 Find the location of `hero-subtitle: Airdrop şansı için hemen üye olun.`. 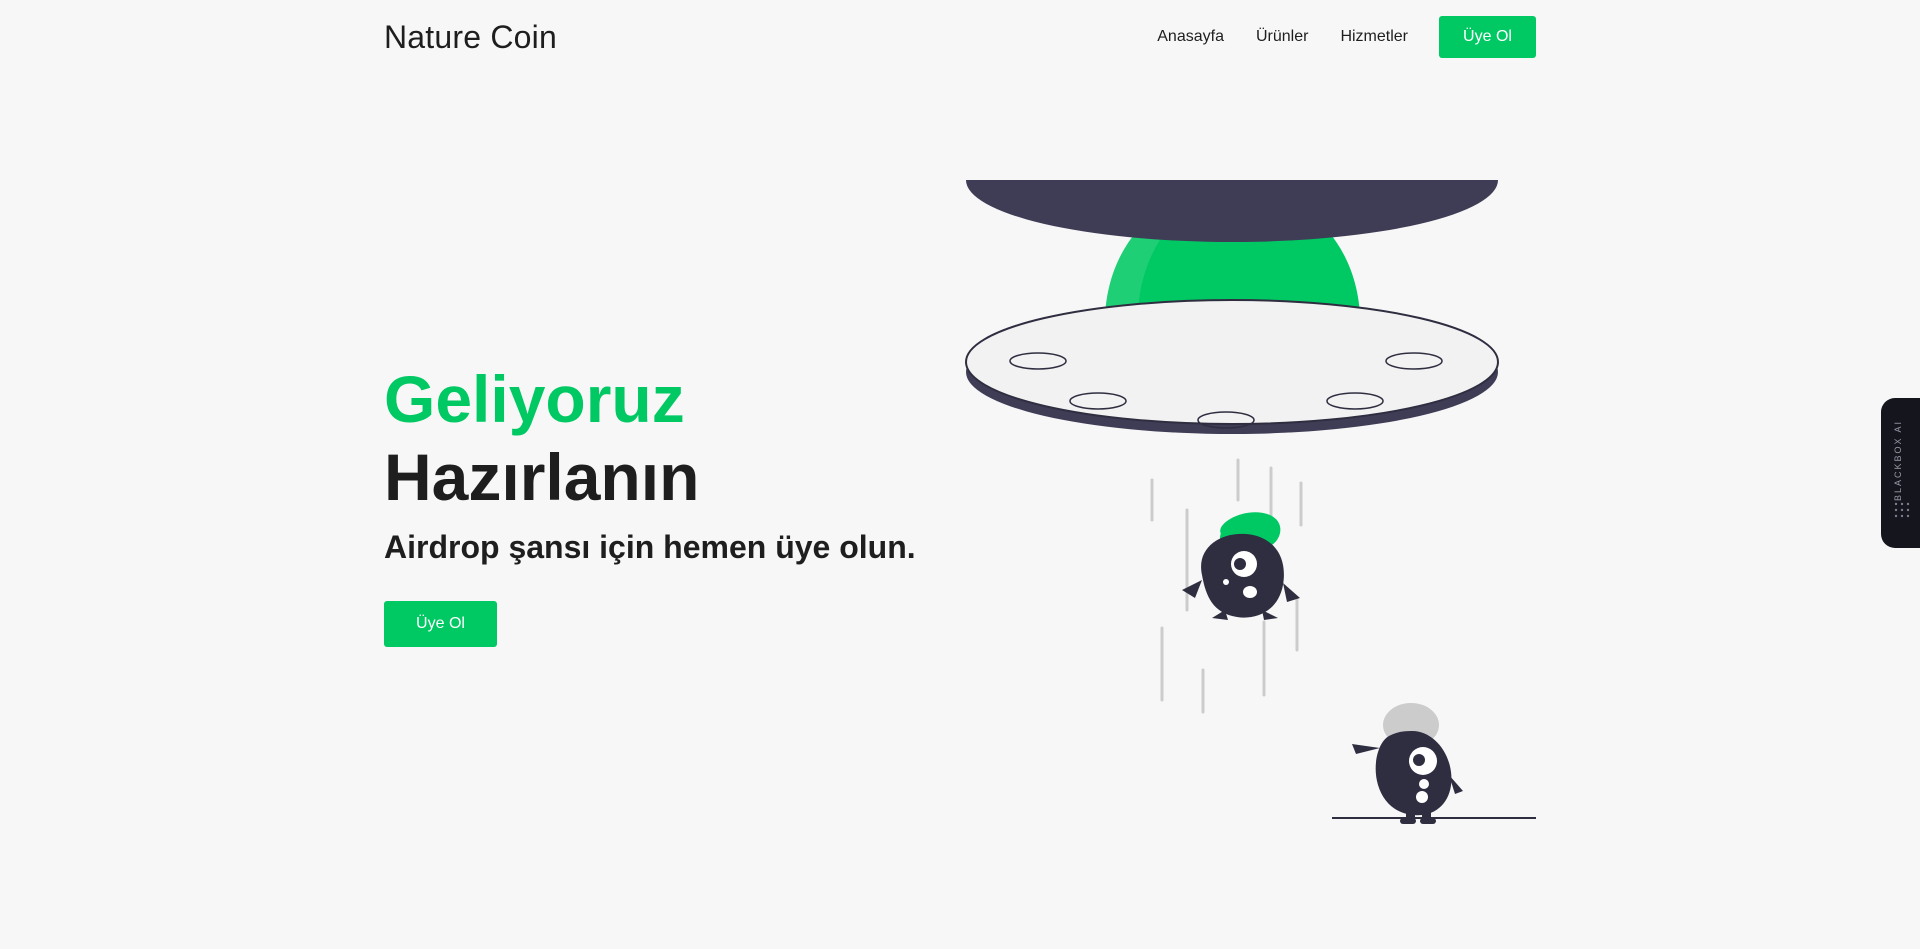

hero-subtitle: Airdrop şansı için hemen üye olun. is located at coordinates (650, 547).